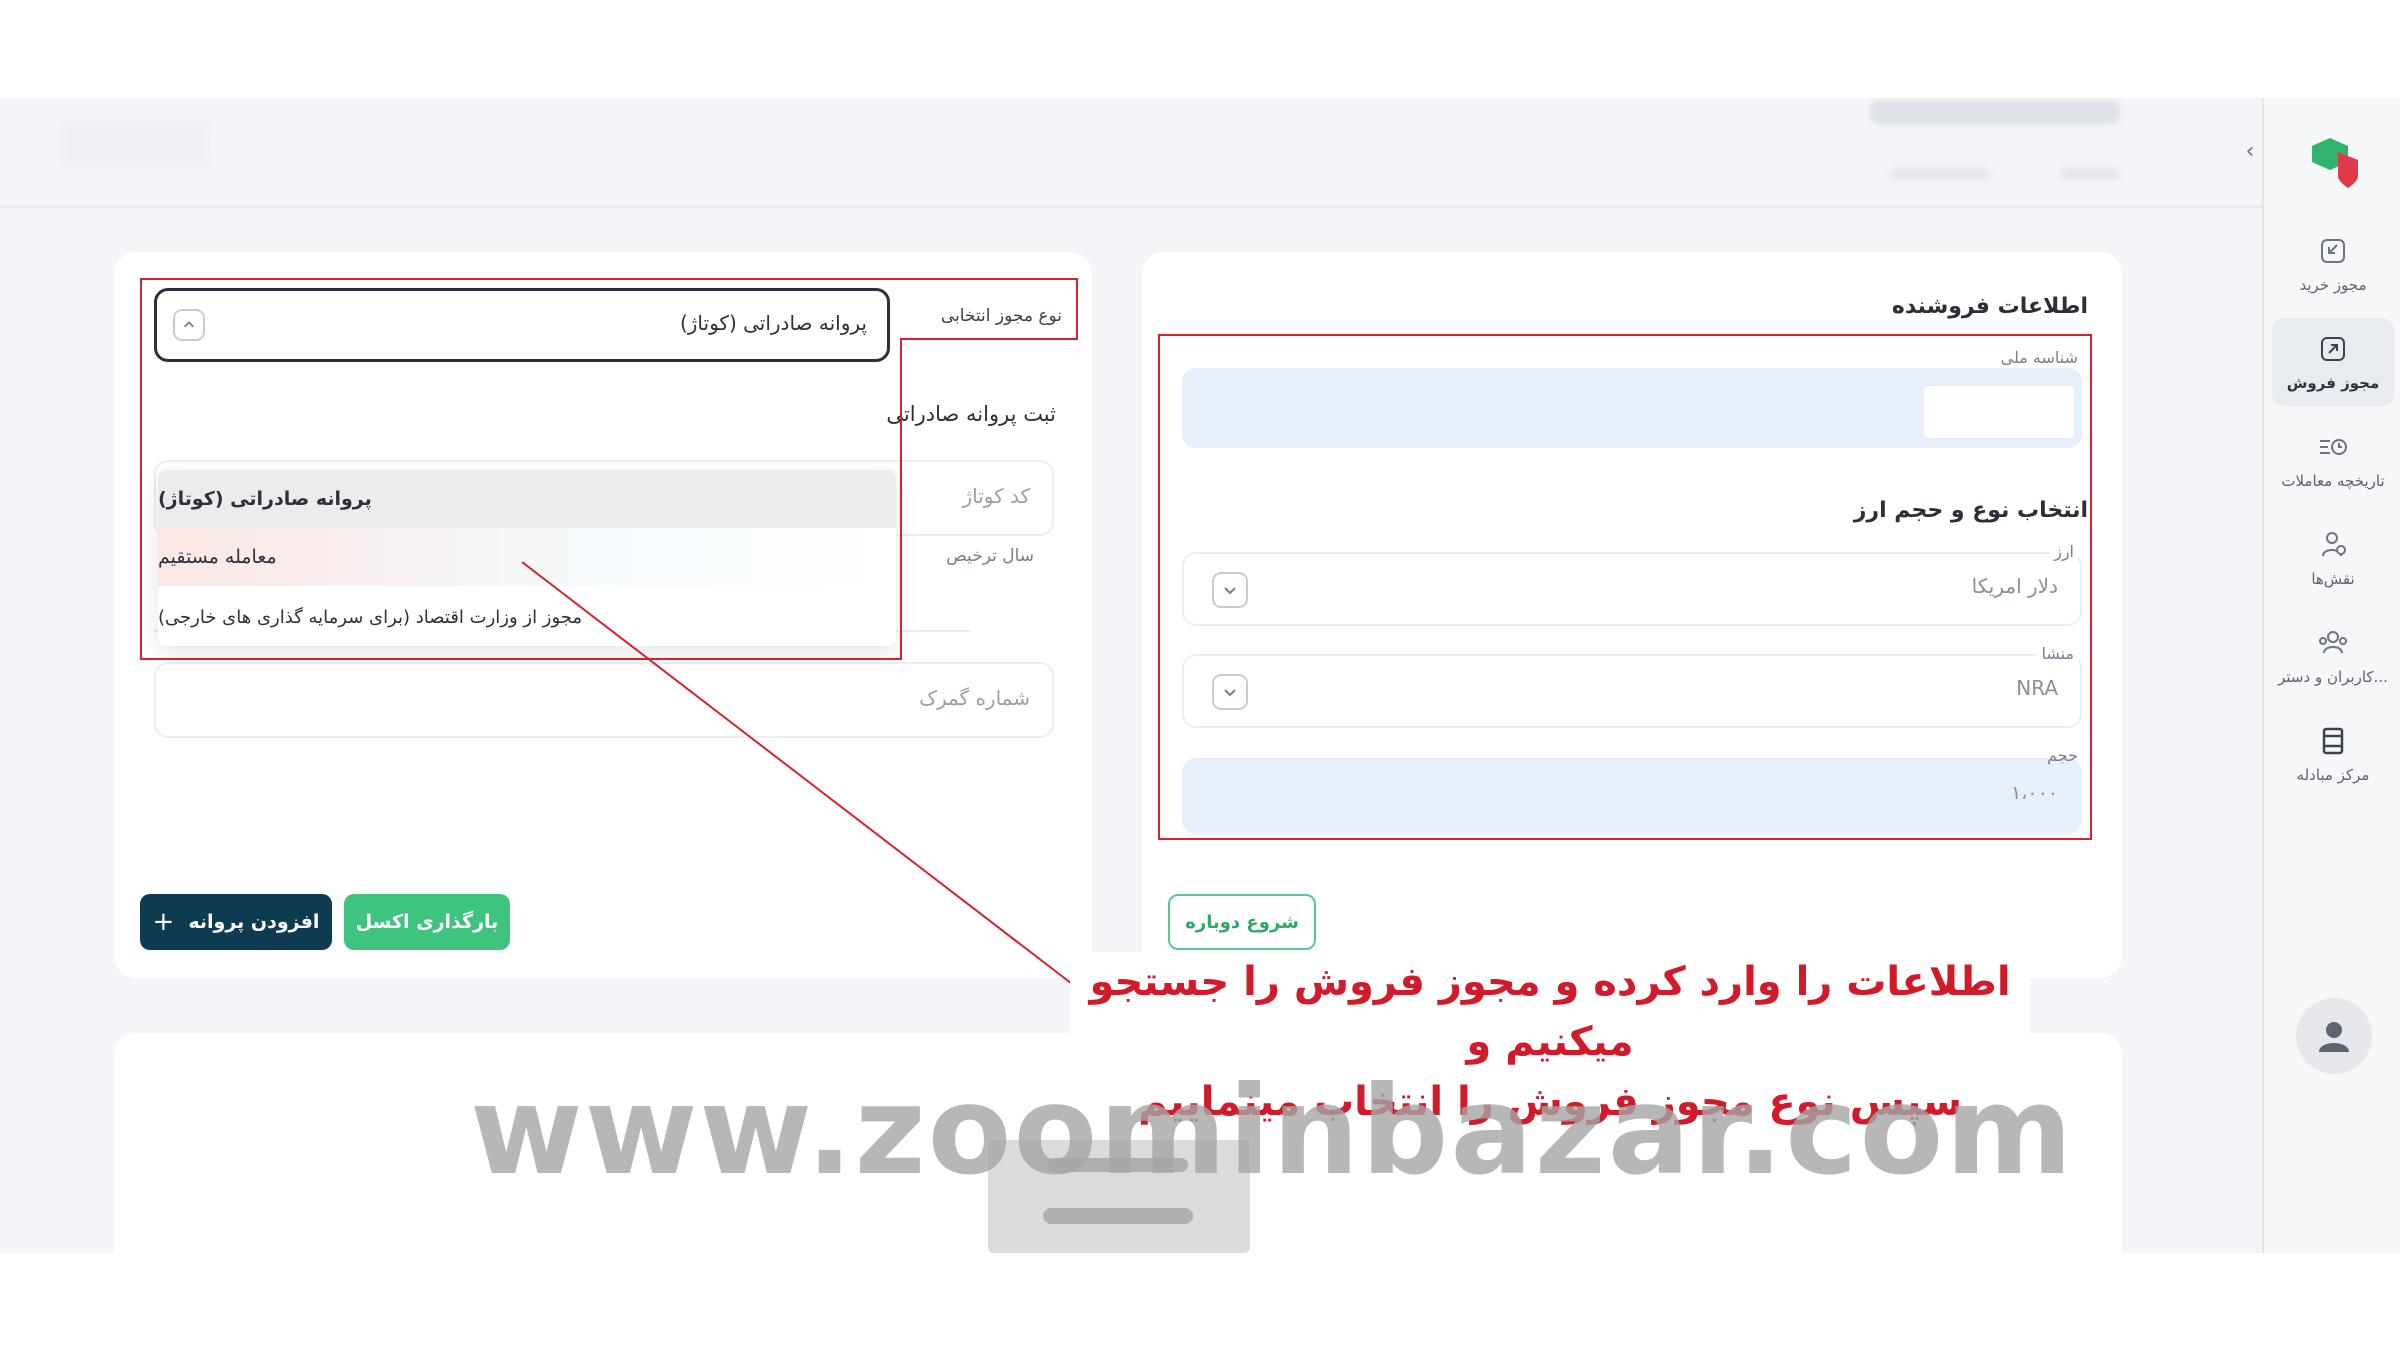 Image resolution: width=2400 pixels, height=1350 pixels. What do you see at coordinates (1272, 1131) in the screenshot?
I see `watermark-text: www.zoominbazar.com` at bounding box center [1272, 1131].